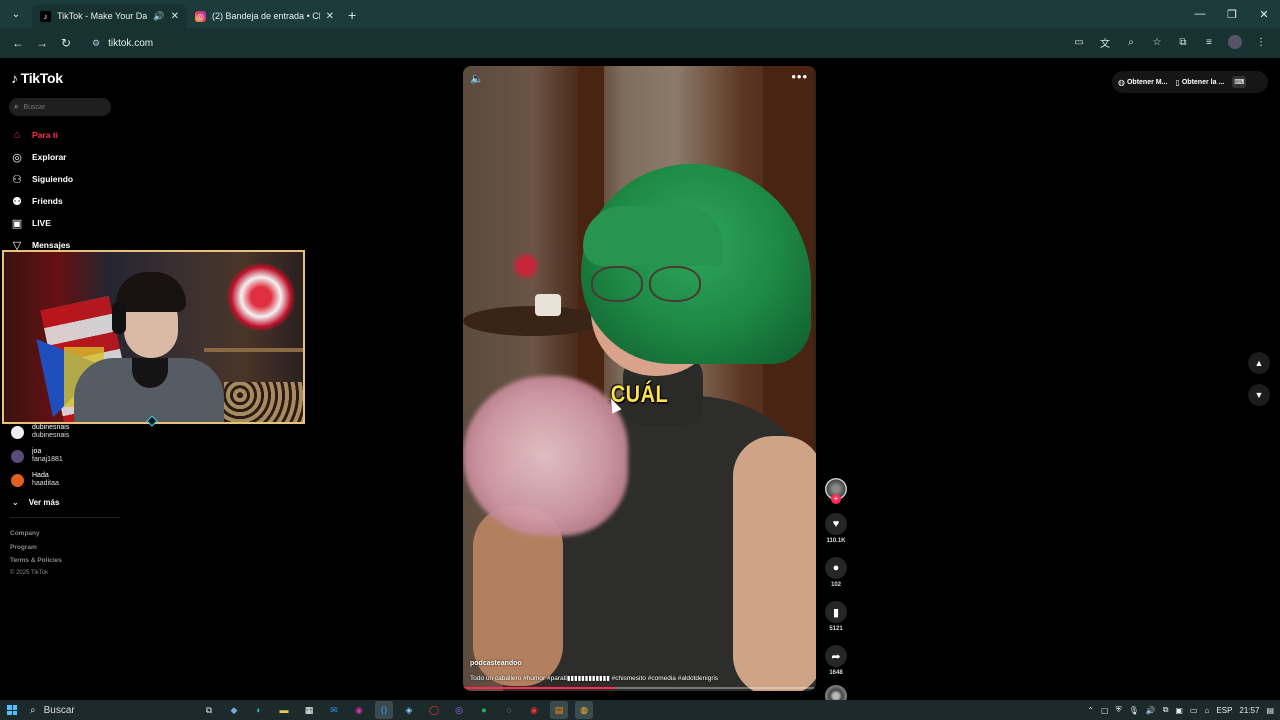  I want to click on cast-icon: ▭, so click(1079, 42).